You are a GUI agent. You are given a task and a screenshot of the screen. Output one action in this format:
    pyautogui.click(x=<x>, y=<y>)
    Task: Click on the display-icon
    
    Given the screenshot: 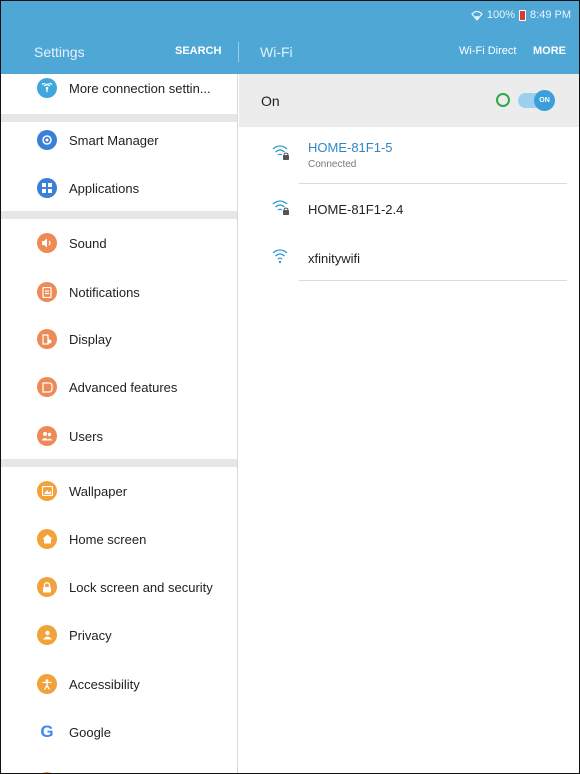 What is the action you would take?
    pyautogui.click(x=47, y=339)
    